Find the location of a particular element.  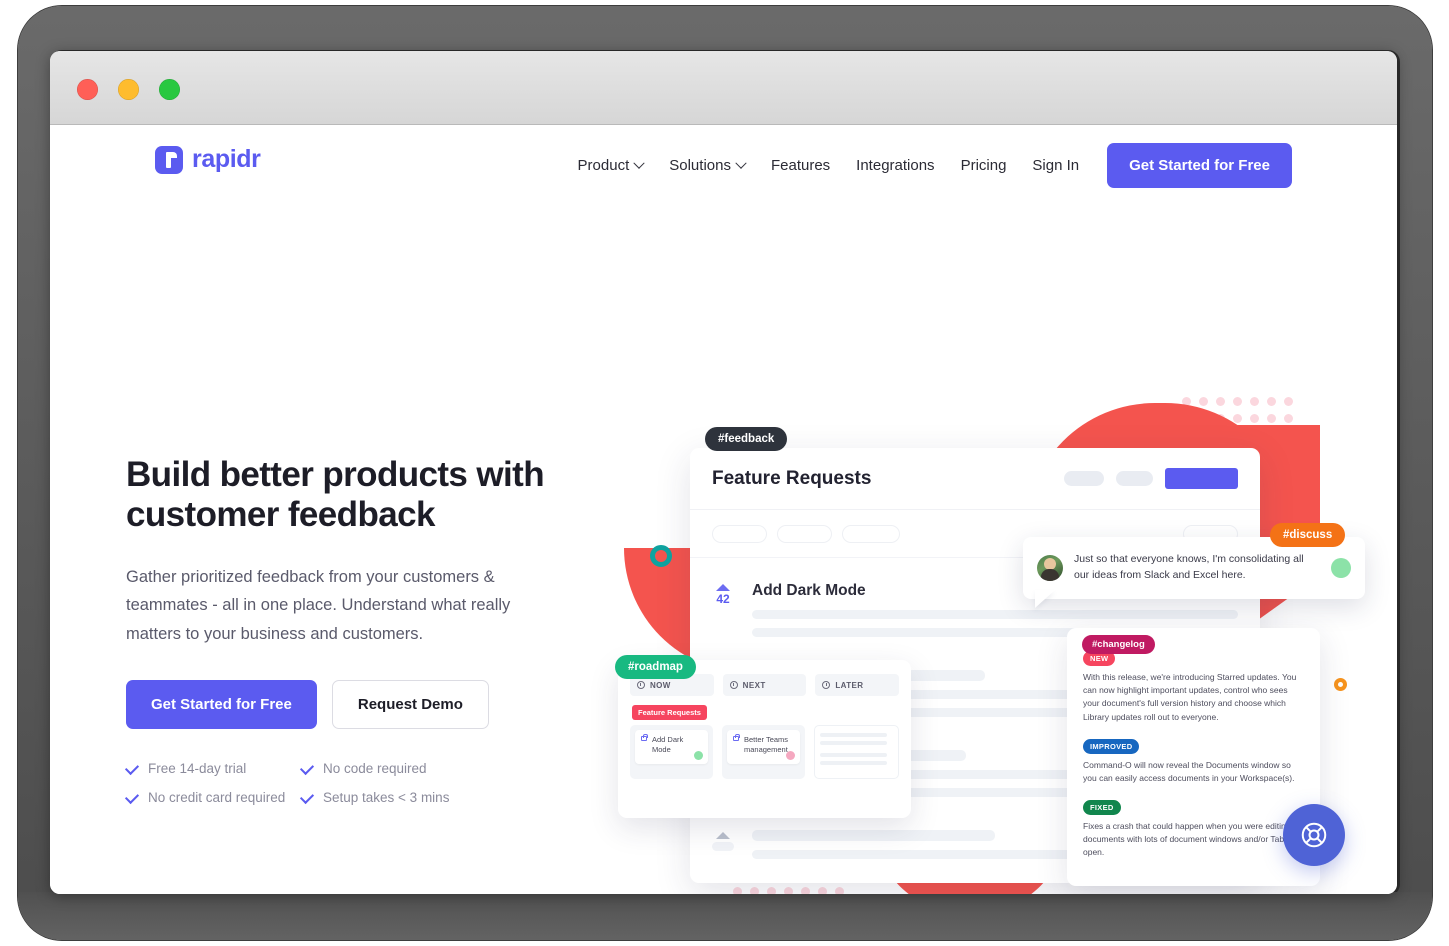

rapidr-logo-icon is located at coordinates (169, 159).